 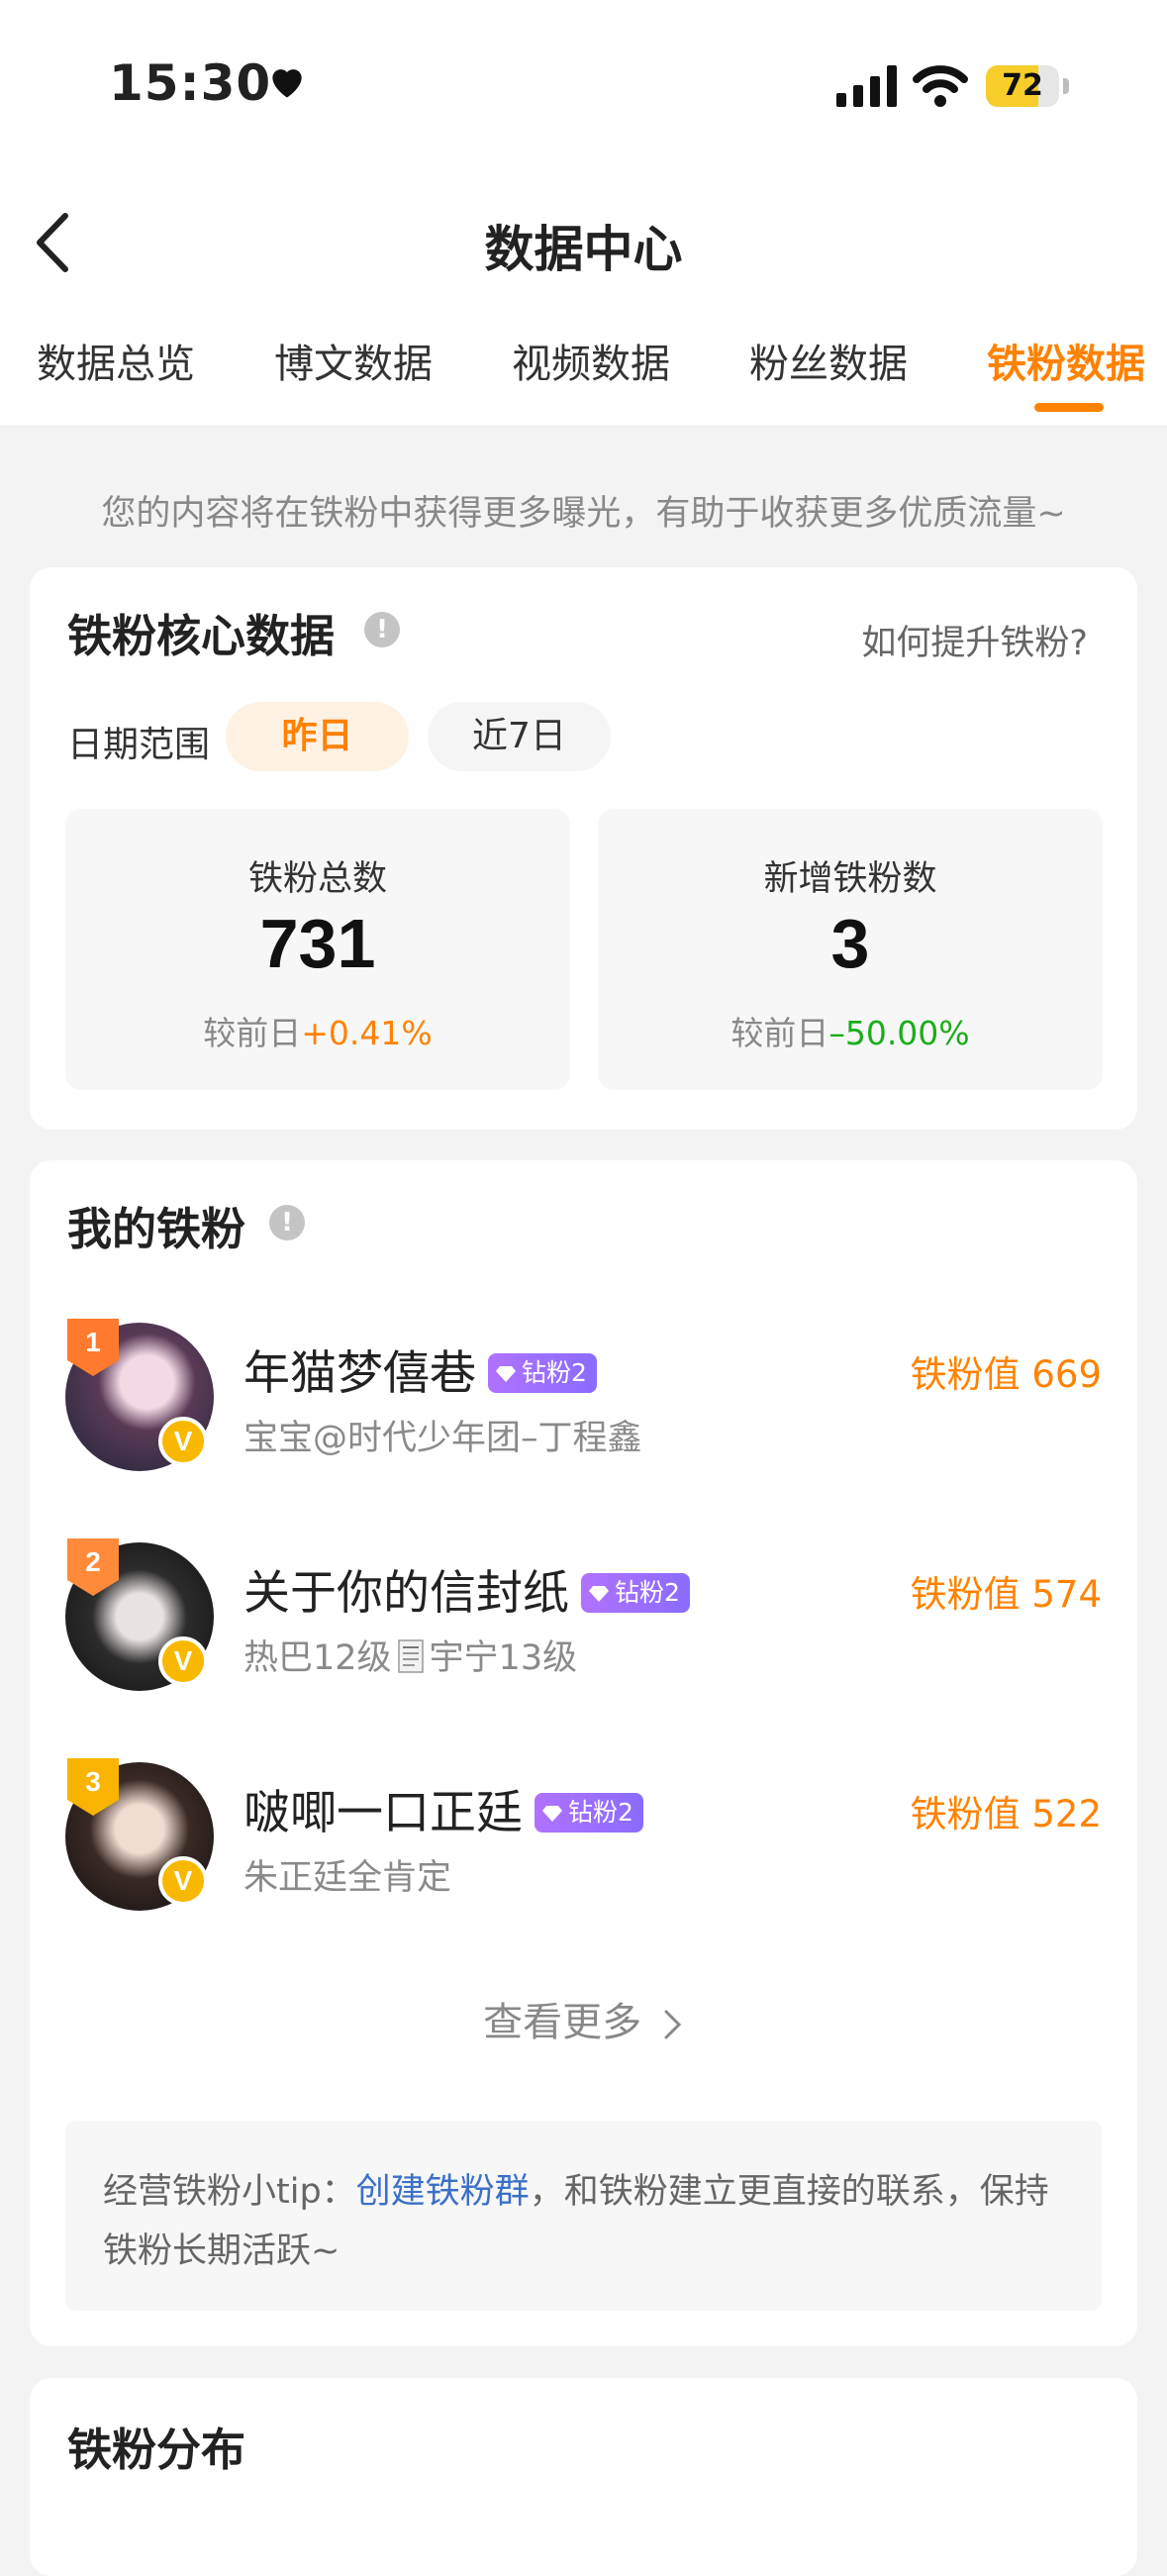 What do you see at coordinates (975, 640) in the screenshot?
I see `how-to-improve-link: 如何提升铁粉?` at bounding box center [975, 640].